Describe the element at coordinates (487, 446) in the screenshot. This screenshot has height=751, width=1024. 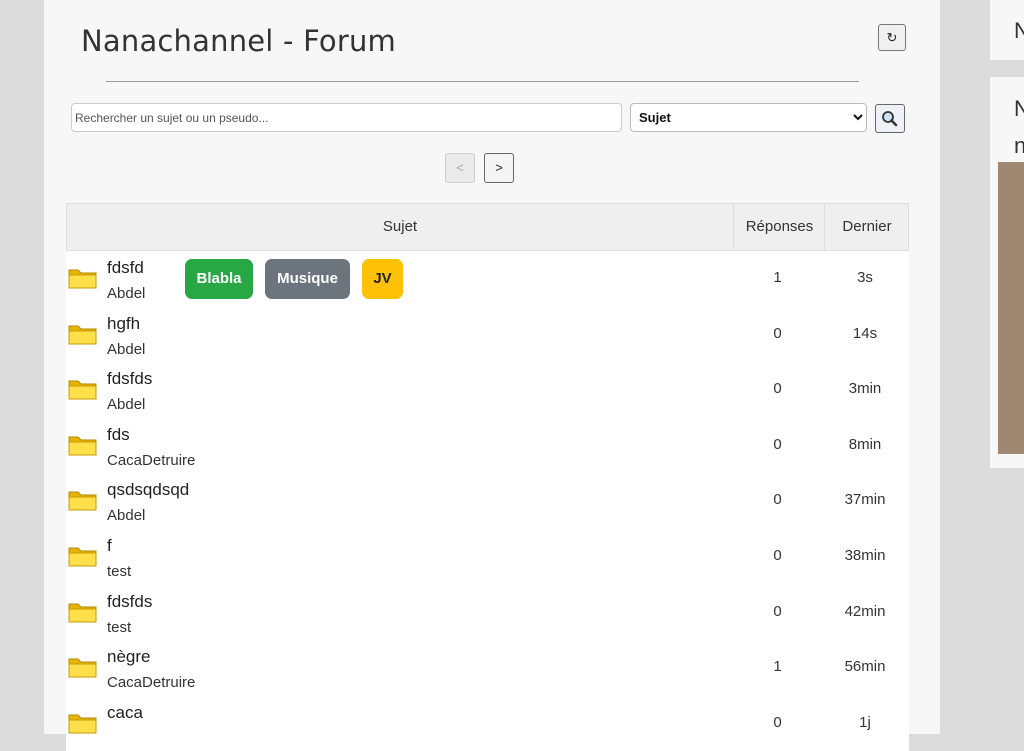
I see `table-row: fds CacaDetruire 0 8min` at that location.